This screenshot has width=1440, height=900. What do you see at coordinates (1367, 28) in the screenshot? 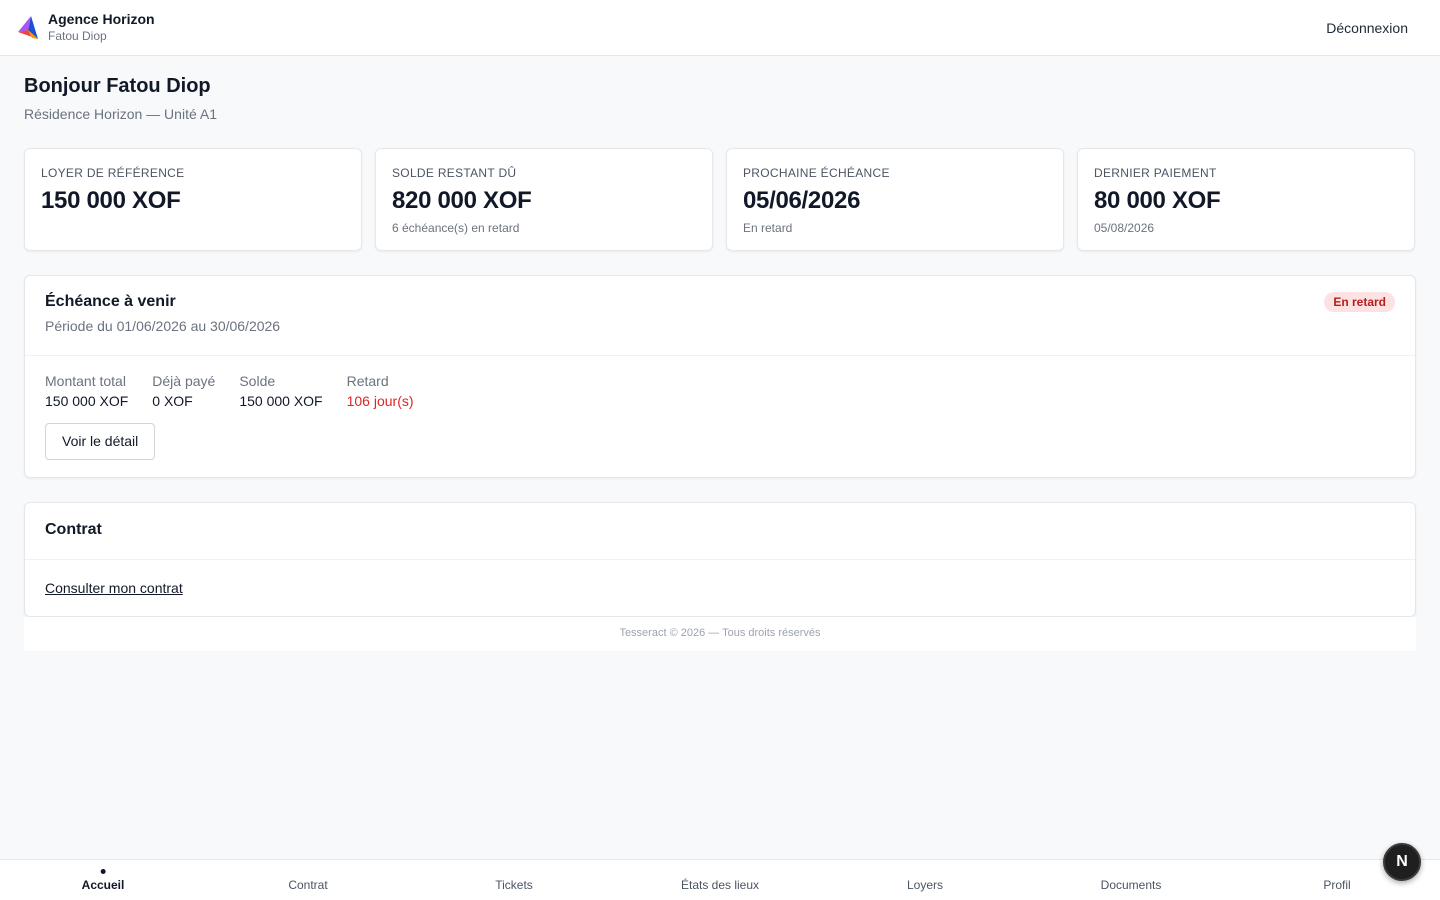
I see `logout-button: Déconnexion` at bounding box center [1367, 28].